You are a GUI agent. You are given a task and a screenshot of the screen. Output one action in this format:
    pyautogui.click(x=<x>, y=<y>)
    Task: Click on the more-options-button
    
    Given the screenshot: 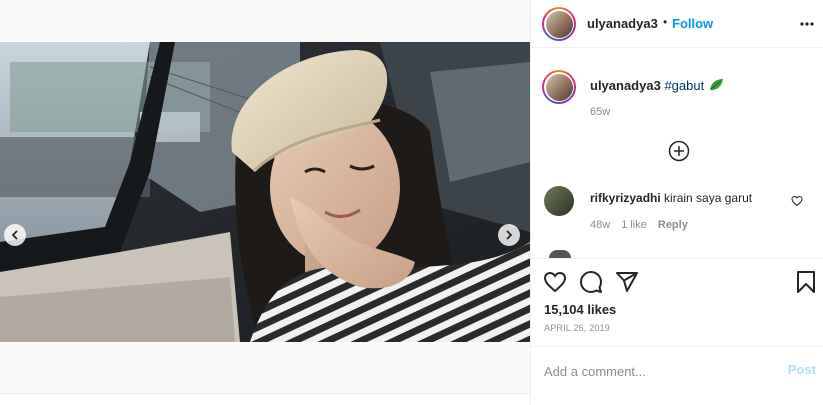 What is the action you would take?
    pyautogui.click(x=807, y=24)
    